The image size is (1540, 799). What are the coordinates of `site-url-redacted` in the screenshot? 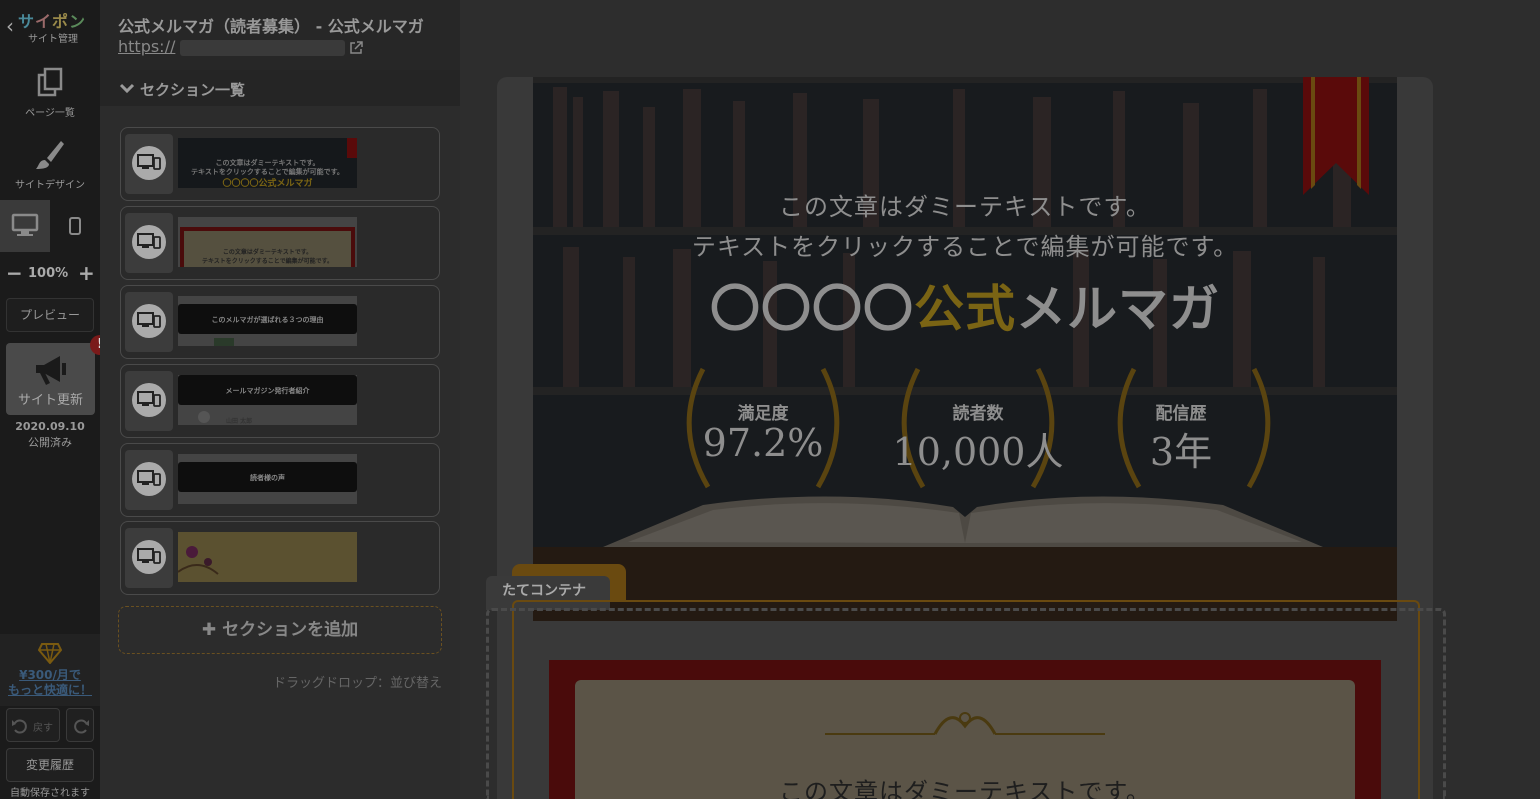 It's located at (262, 48).